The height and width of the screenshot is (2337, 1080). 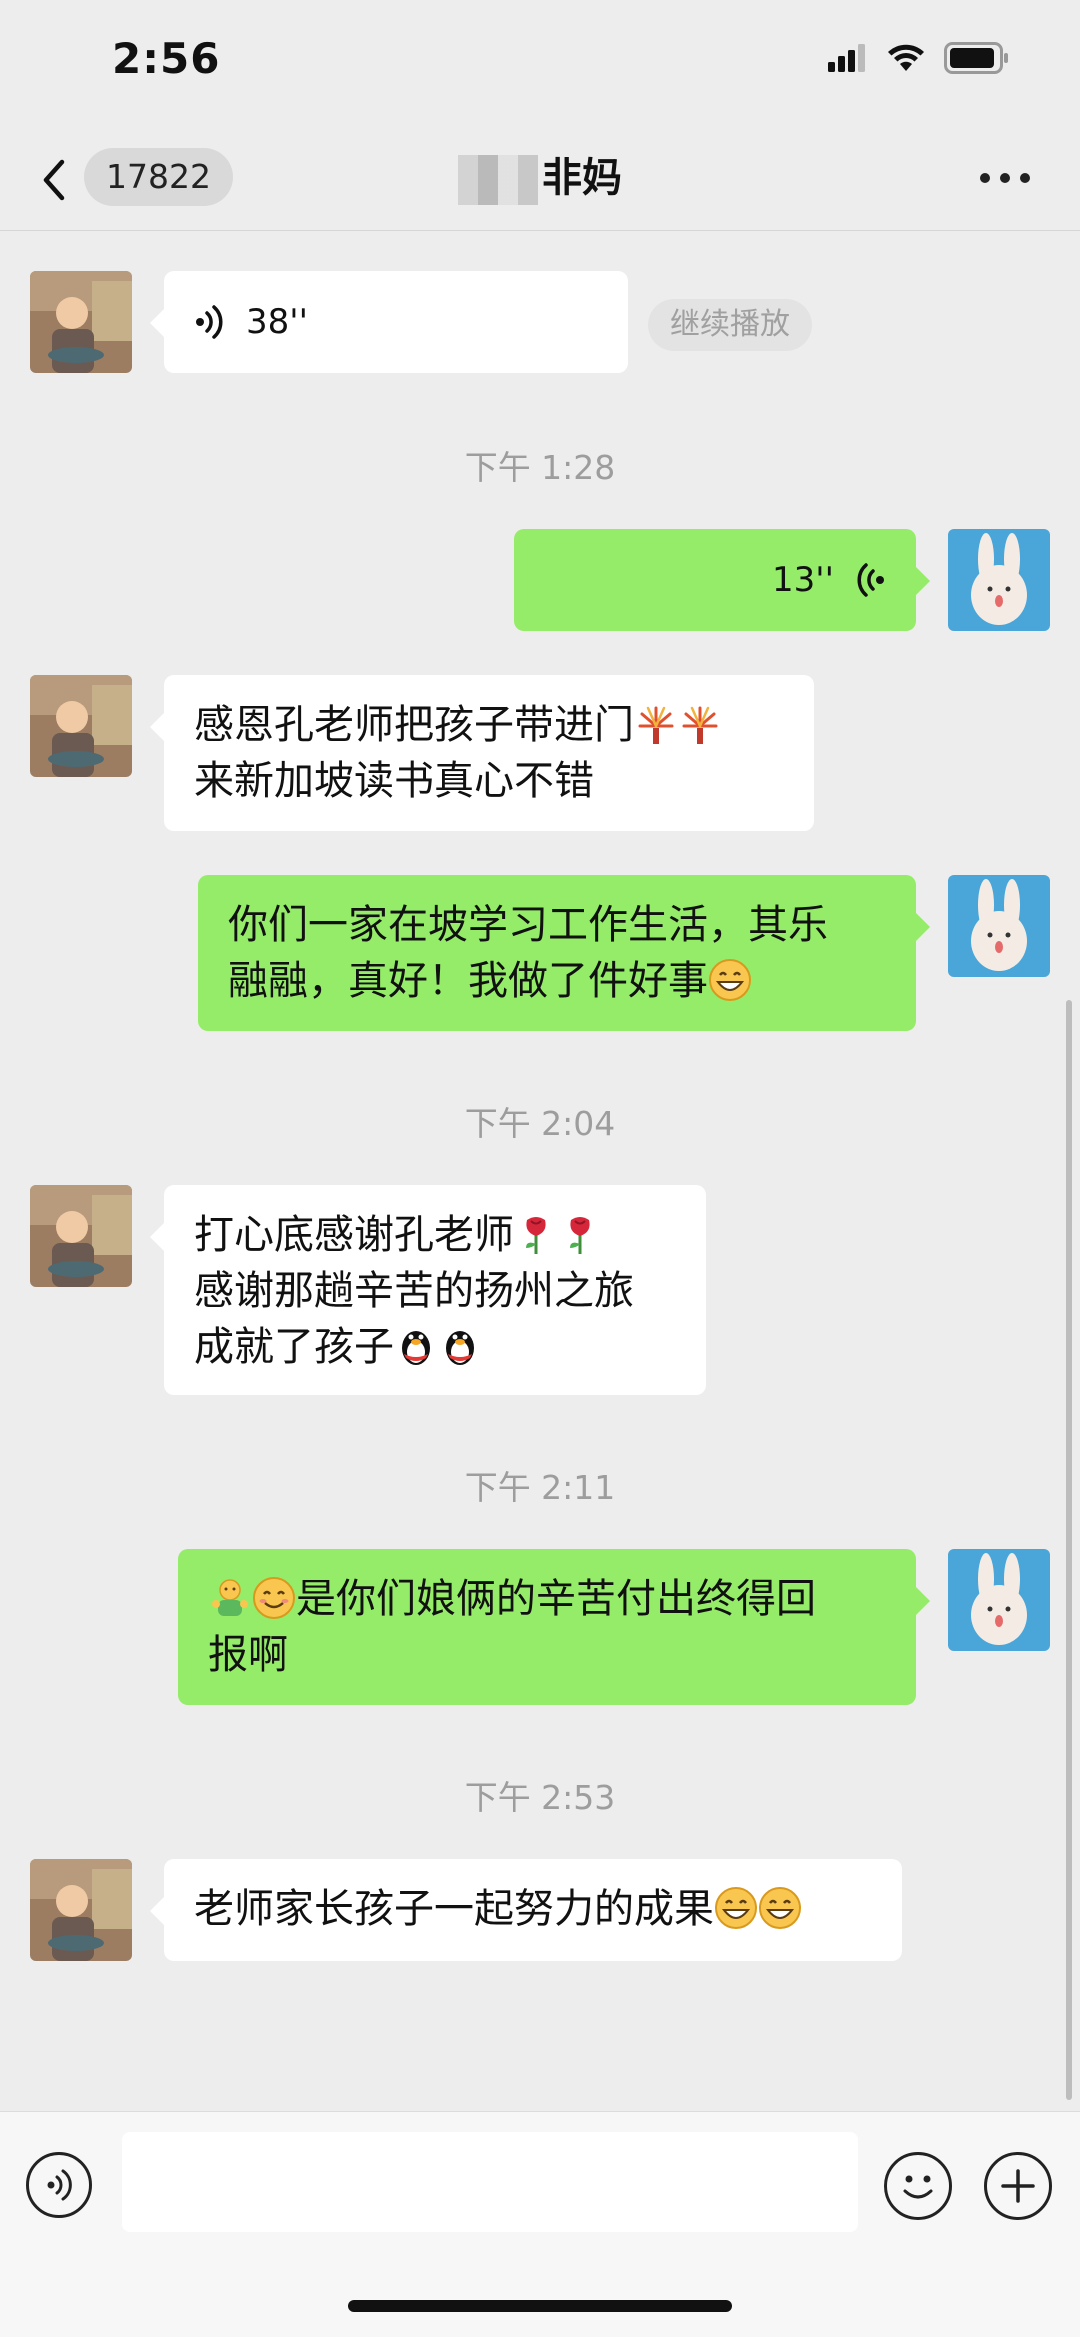 I want to click on home-indicator, so click(x=540, y=2306).